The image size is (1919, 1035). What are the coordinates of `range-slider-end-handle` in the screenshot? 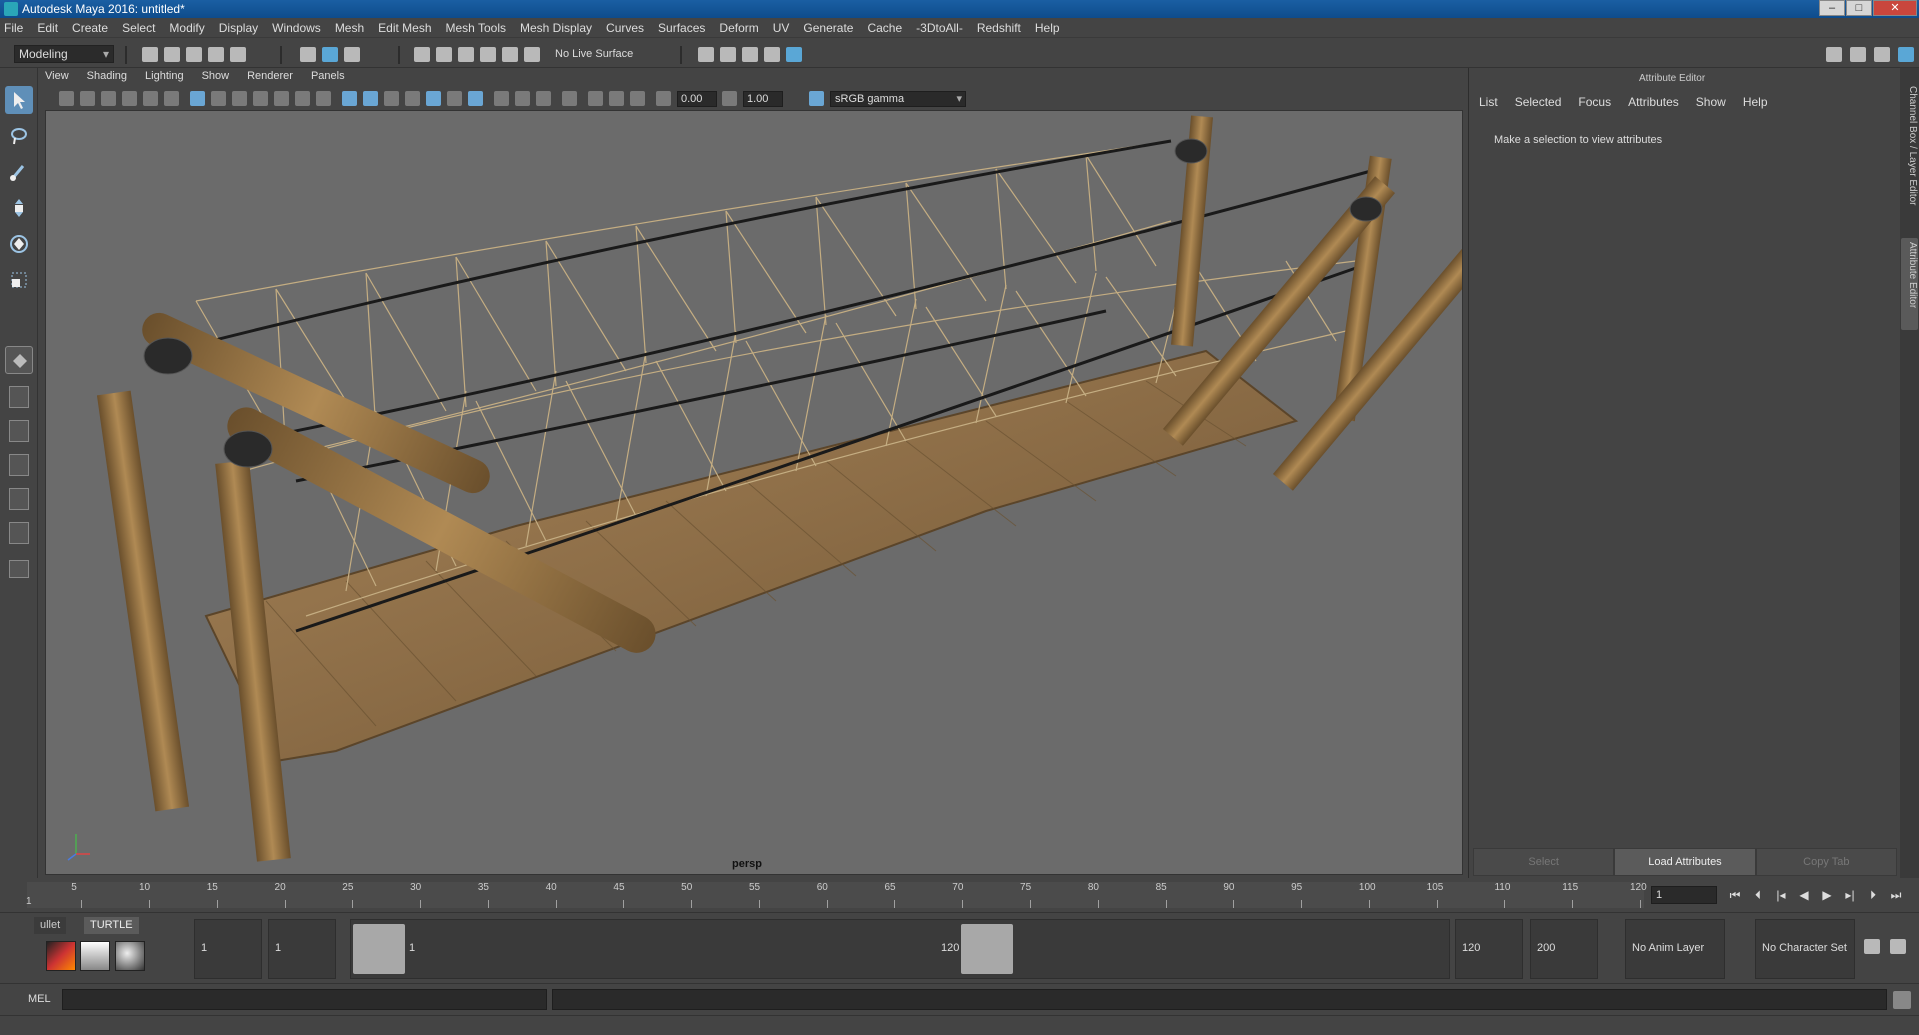 It's located at (987, 949).